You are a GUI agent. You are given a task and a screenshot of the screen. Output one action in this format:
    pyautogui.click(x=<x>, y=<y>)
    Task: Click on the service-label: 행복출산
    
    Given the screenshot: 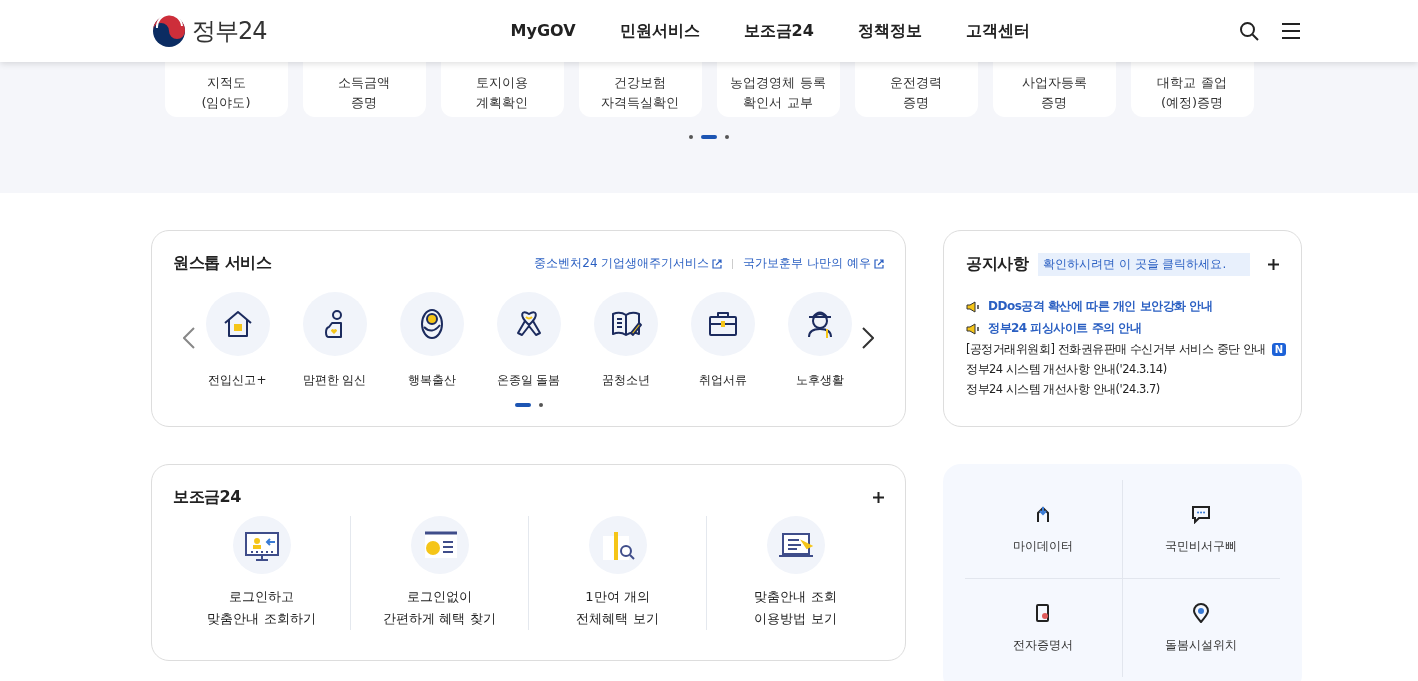 What is the action you would take?
    pyautogui.click(x=431, y=380)
    